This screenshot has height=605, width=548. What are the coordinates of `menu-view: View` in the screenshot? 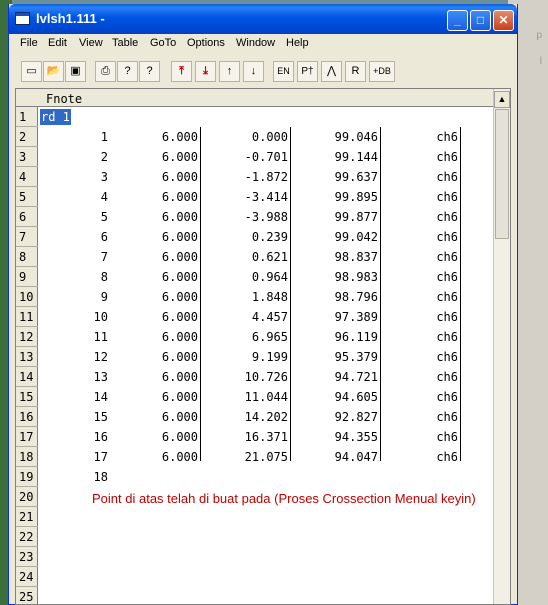 It's located at (91, 43).